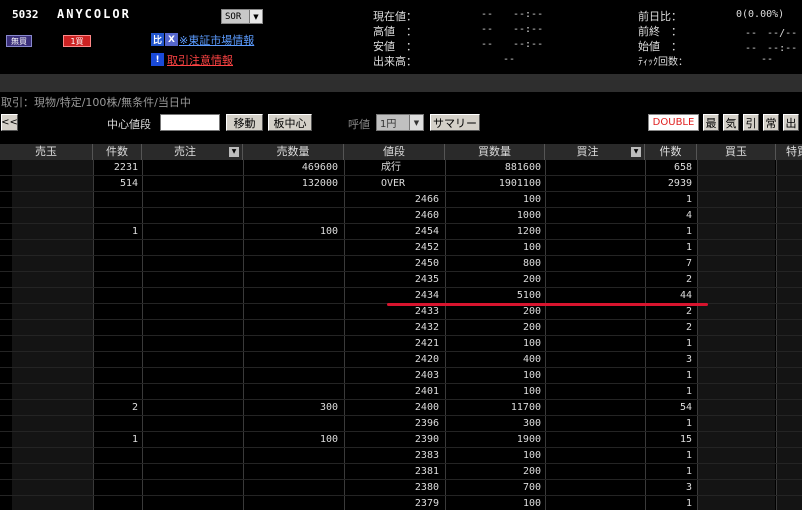 Image resolution: width=802 pixels, height=510 pixels. I want to click on back-button: <<, so click(9, 122).